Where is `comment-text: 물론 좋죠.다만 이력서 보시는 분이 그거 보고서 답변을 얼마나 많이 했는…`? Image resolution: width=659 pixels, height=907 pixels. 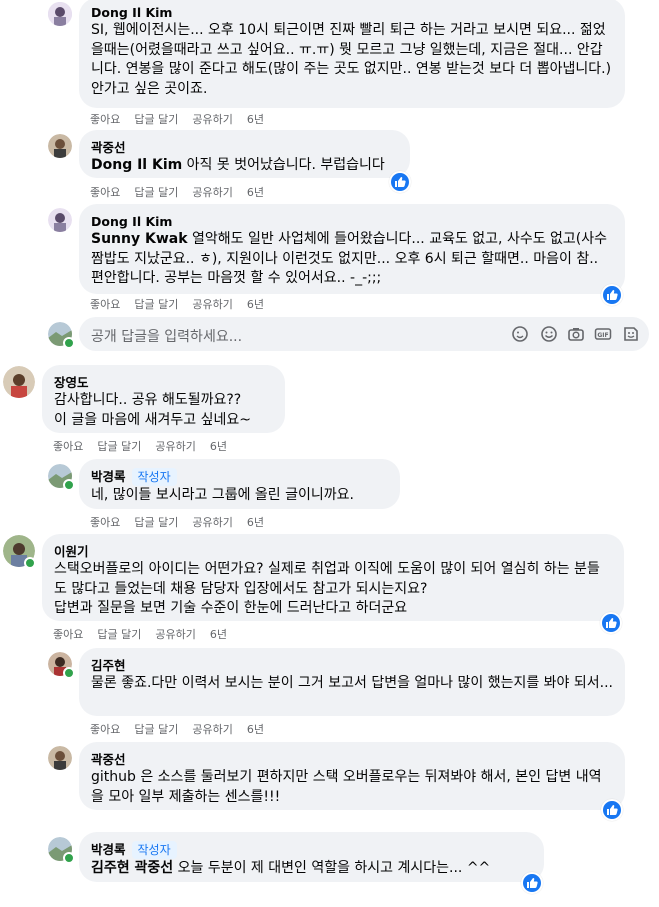
comment-text: 물론 좋죠.다만 이력서 보시는 분이 그거 보고서 답변을 얼마나 많이 했는… is located at coordinates (352, 683).